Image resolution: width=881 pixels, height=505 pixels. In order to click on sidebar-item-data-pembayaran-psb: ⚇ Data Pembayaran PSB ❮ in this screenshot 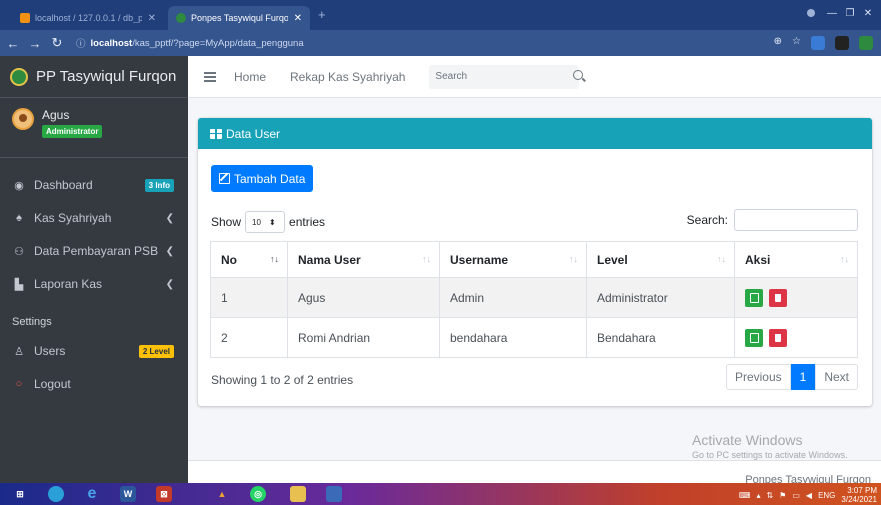, I will do `click(94, 251)`.